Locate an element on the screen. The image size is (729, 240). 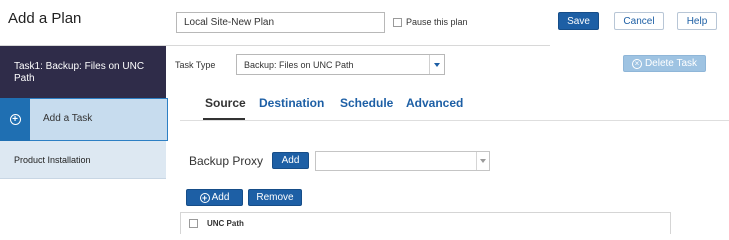
header-divider is located at coordinates (358, 45).